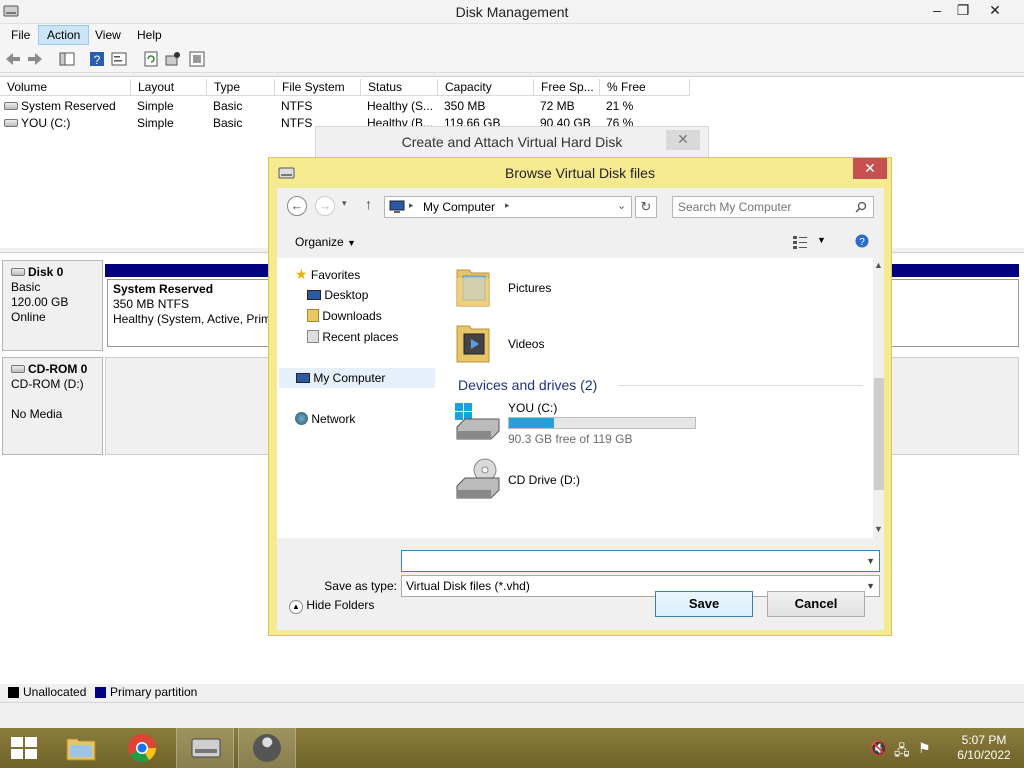  I want to click on star-icon: ★, so click(301, 274).